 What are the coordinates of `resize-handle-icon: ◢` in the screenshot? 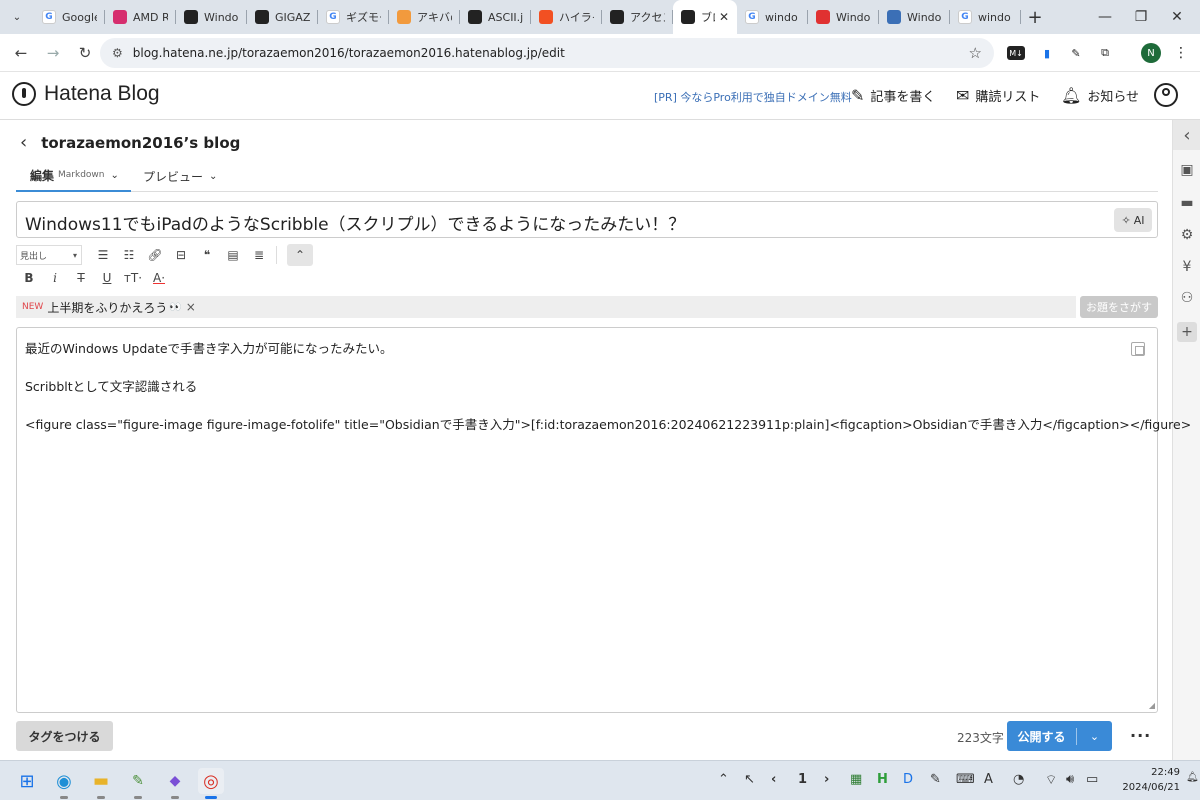 It's located at (1152, 705).